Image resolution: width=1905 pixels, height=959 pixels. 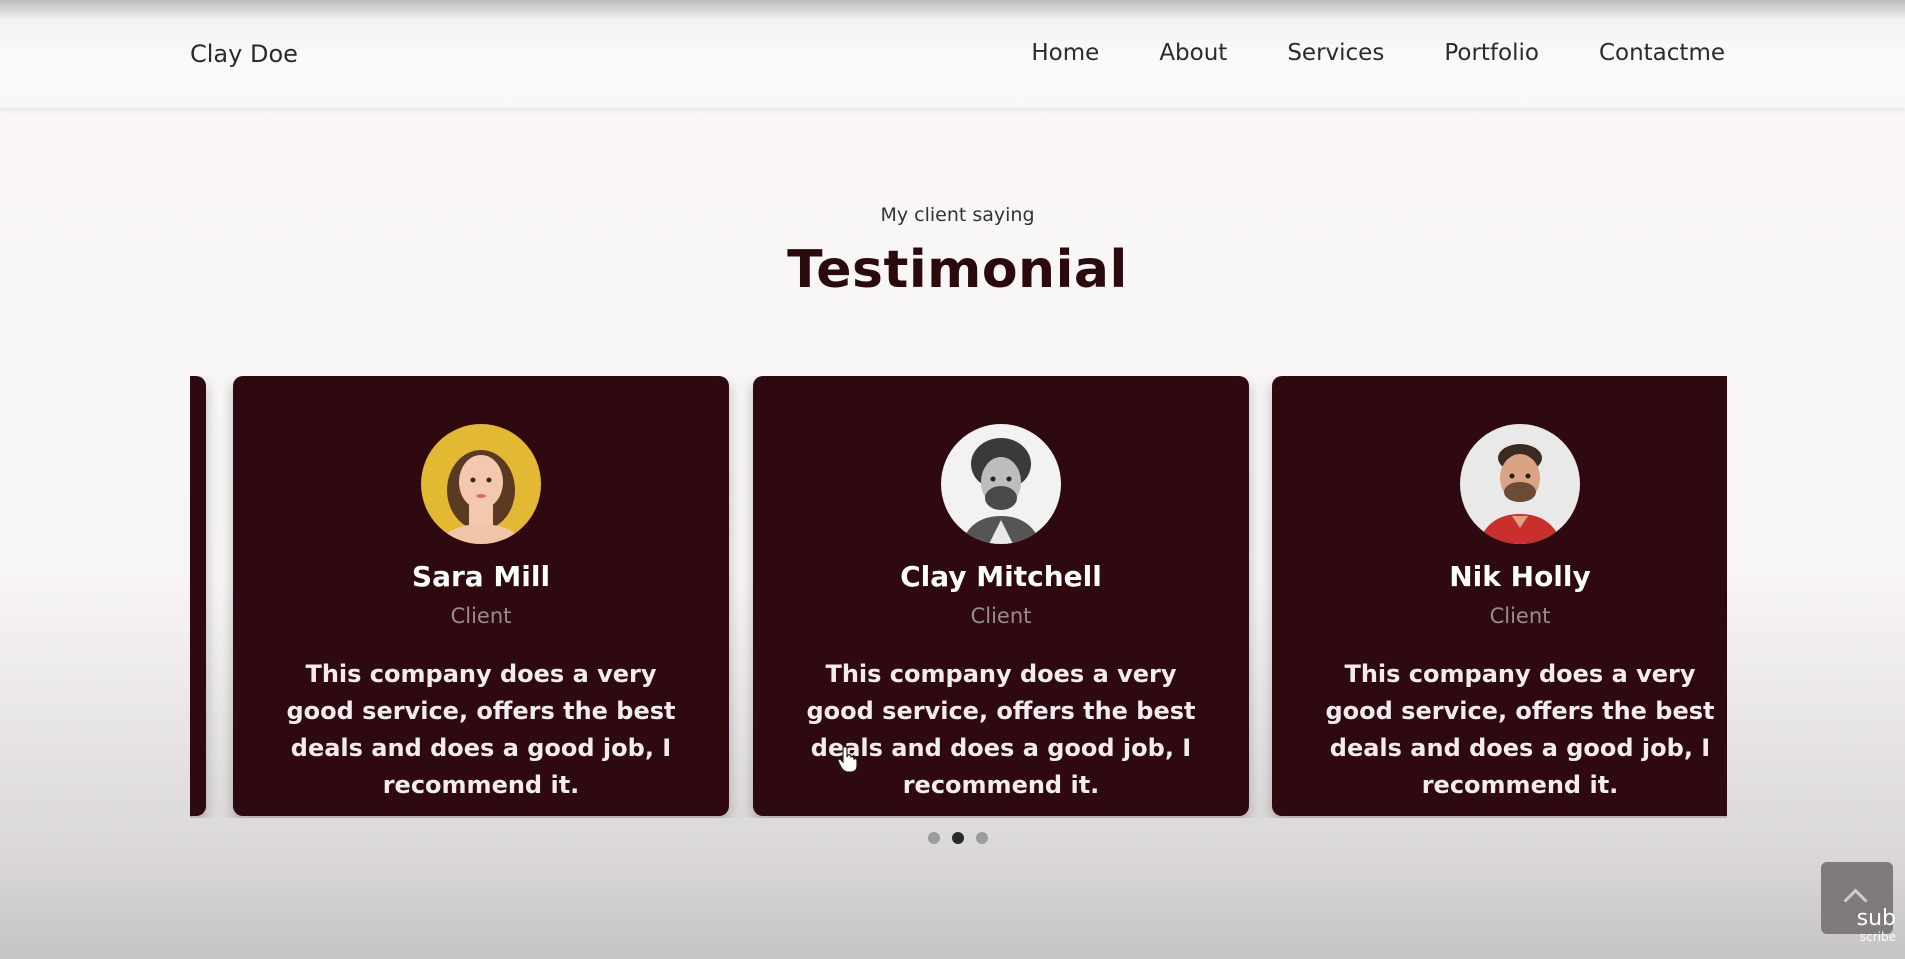 What do you see at coordinates (1065, 53) in the screenshot?
I see `nav-home: Home` at bounding box center [1065, 53].